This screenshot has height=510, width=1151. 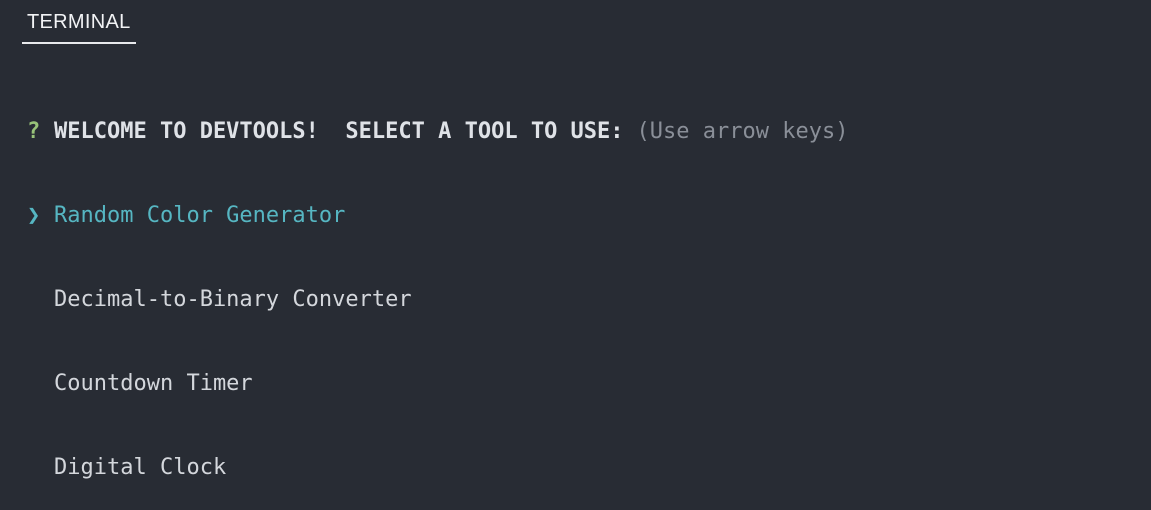 I want to click on selection-pointer-icon: ❯, so click(x=34, y=215).